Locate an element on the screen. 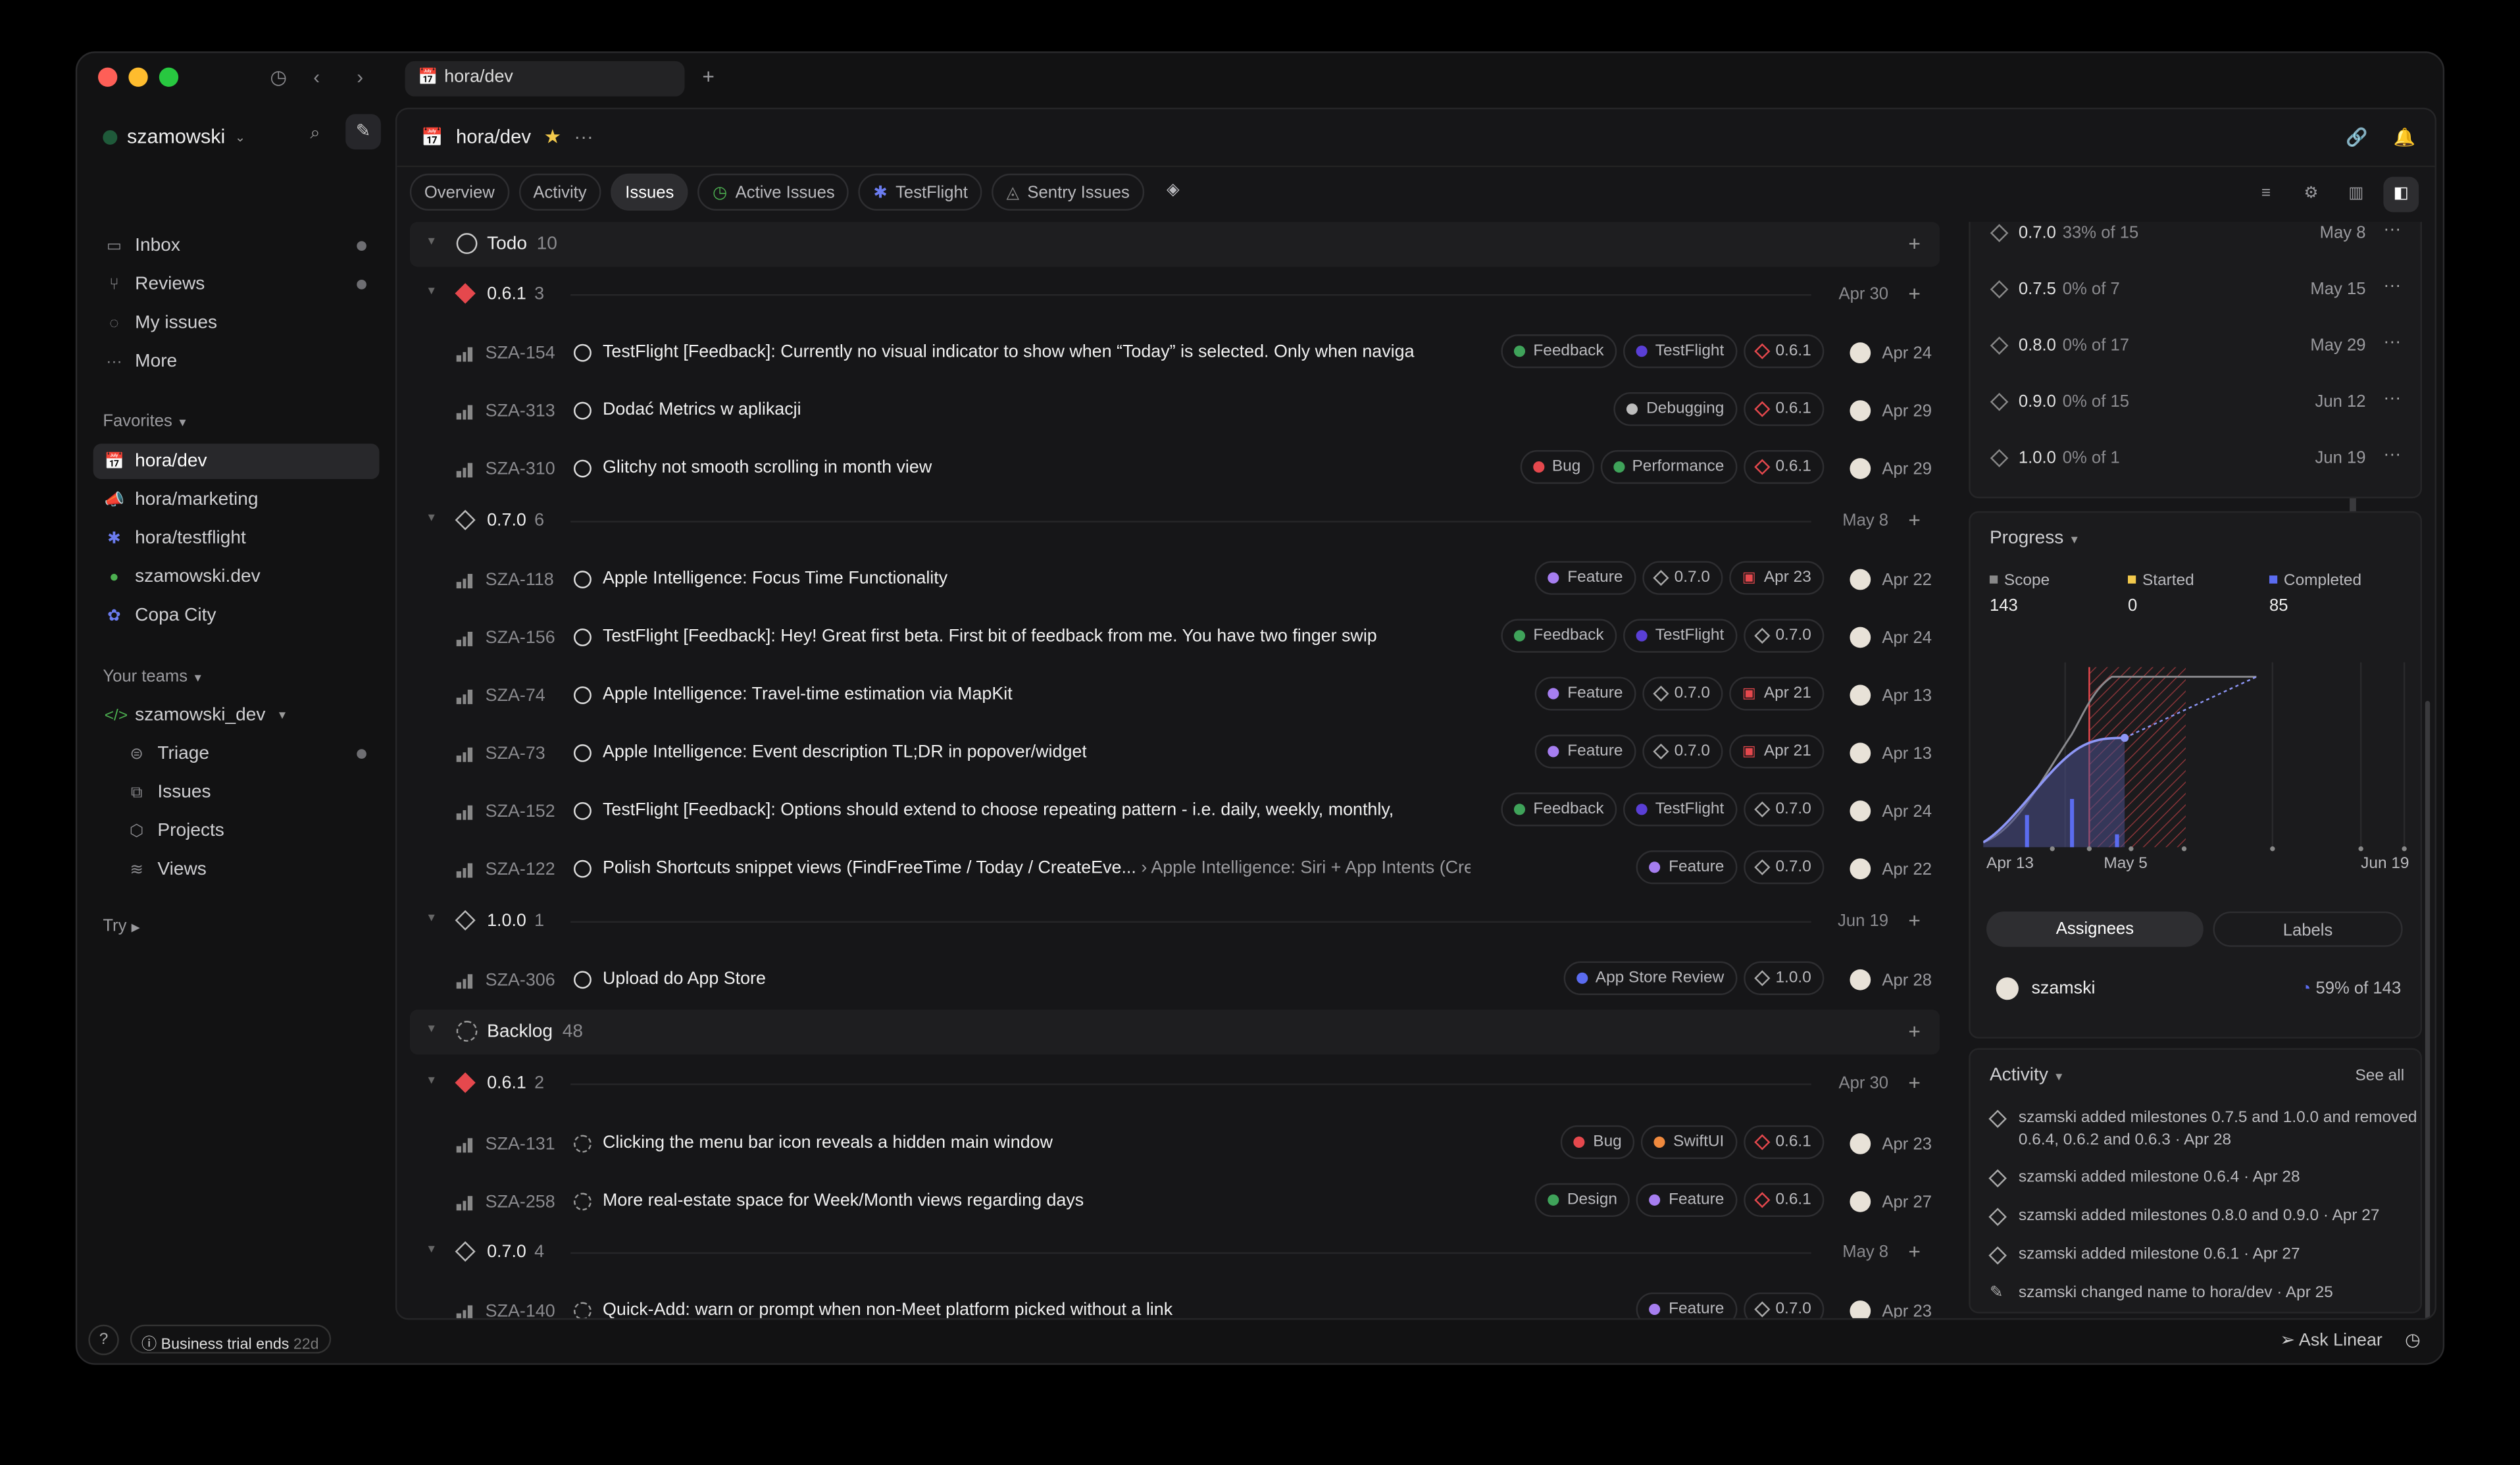  favorite-hora-dev: 📅 hora/dev is located at coordinates (236, 461).